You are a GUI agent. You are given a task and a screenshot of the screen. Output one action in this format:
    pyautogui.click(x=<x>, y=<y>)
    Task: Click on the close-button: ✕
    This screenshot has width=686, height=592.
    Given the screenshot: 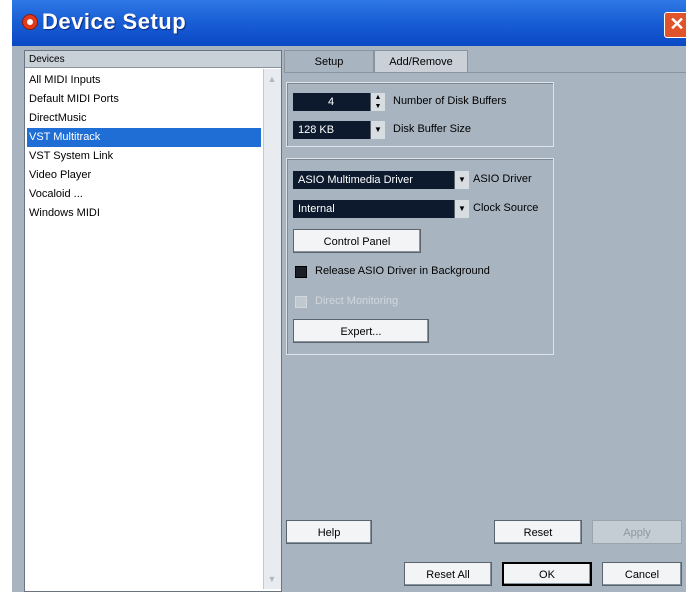 What is the action you would take?
    pyautogui.click(x=675, y=25)
    